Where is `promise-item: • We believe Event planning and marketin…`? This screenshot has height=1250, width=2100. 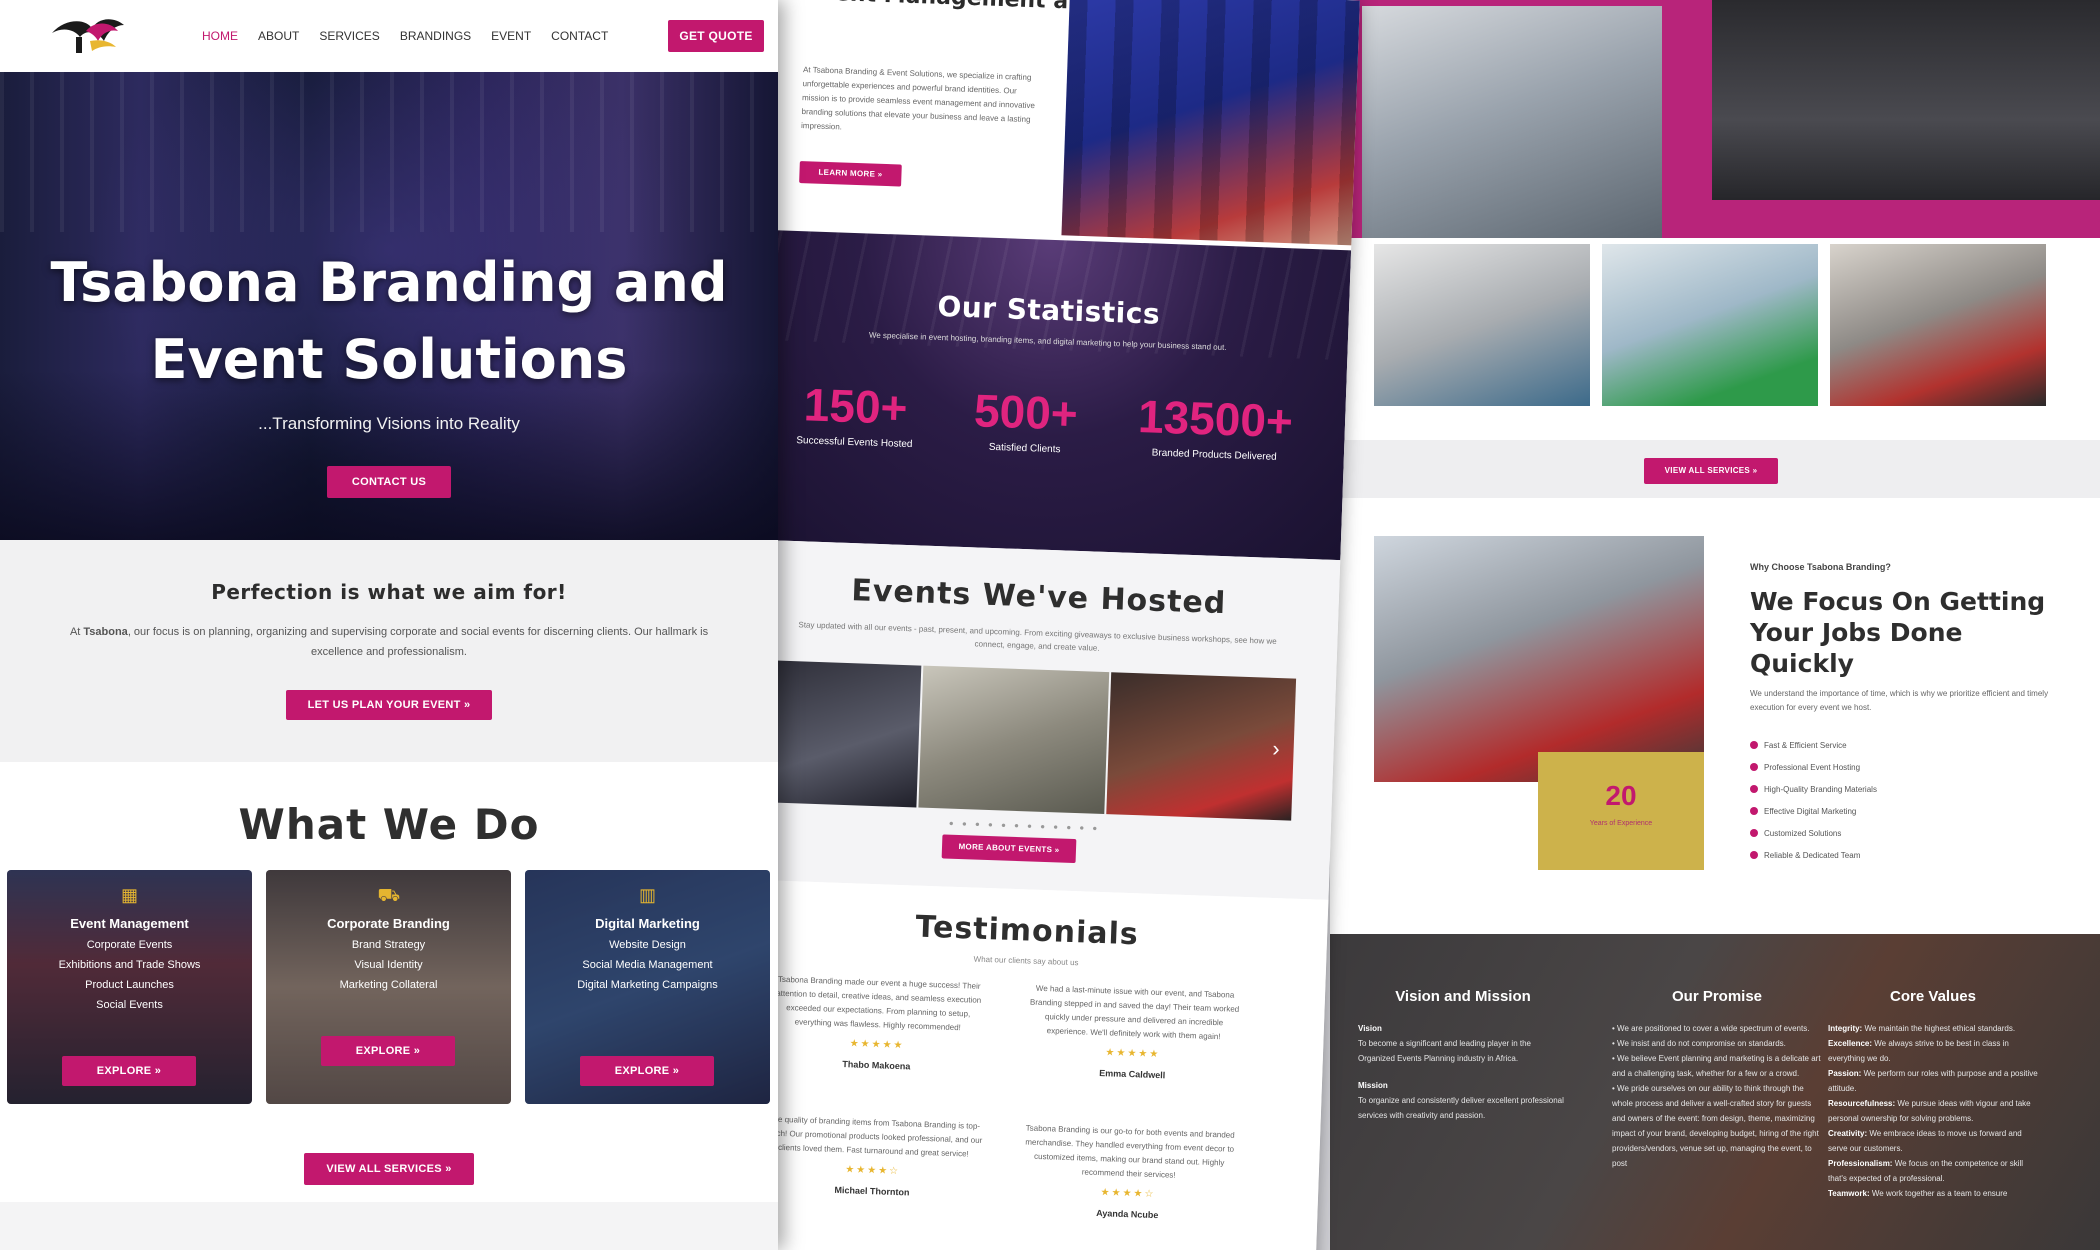
promise-item: • We believe Event planning and marketin… is located at coordinates (1716, 1066).